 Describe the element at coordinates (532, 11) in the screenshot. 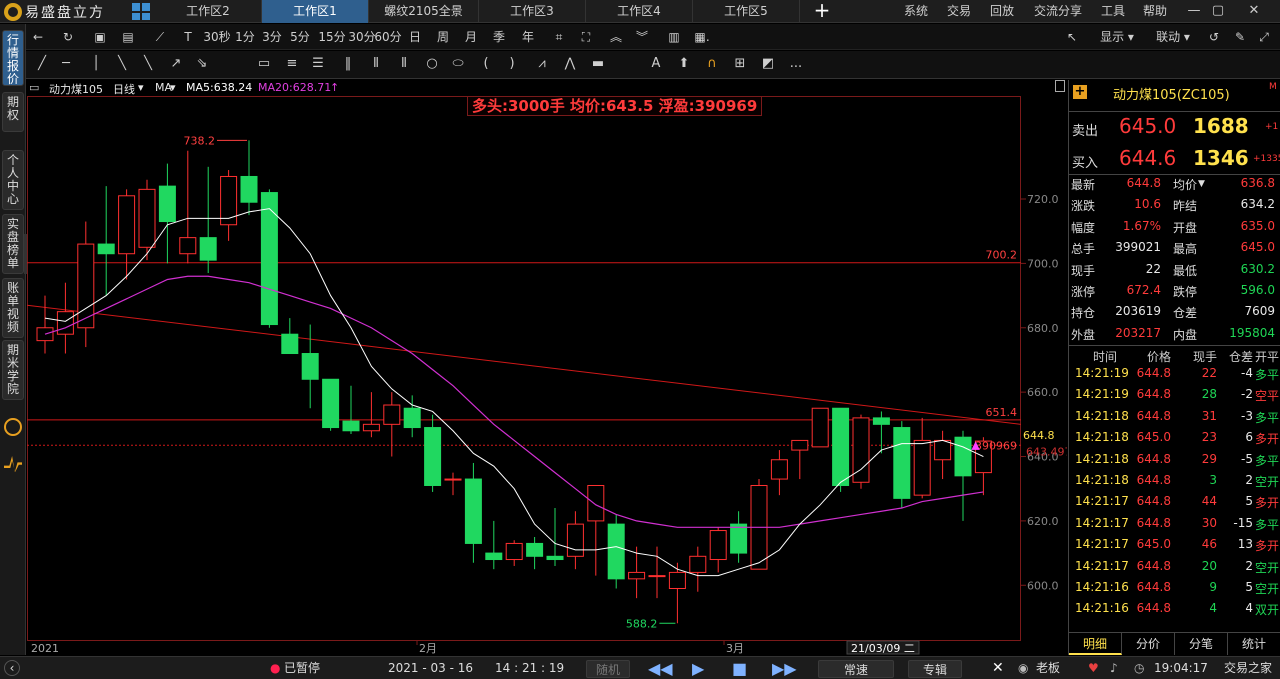

I see `tab-workspace-3: 工作区3` at that location.